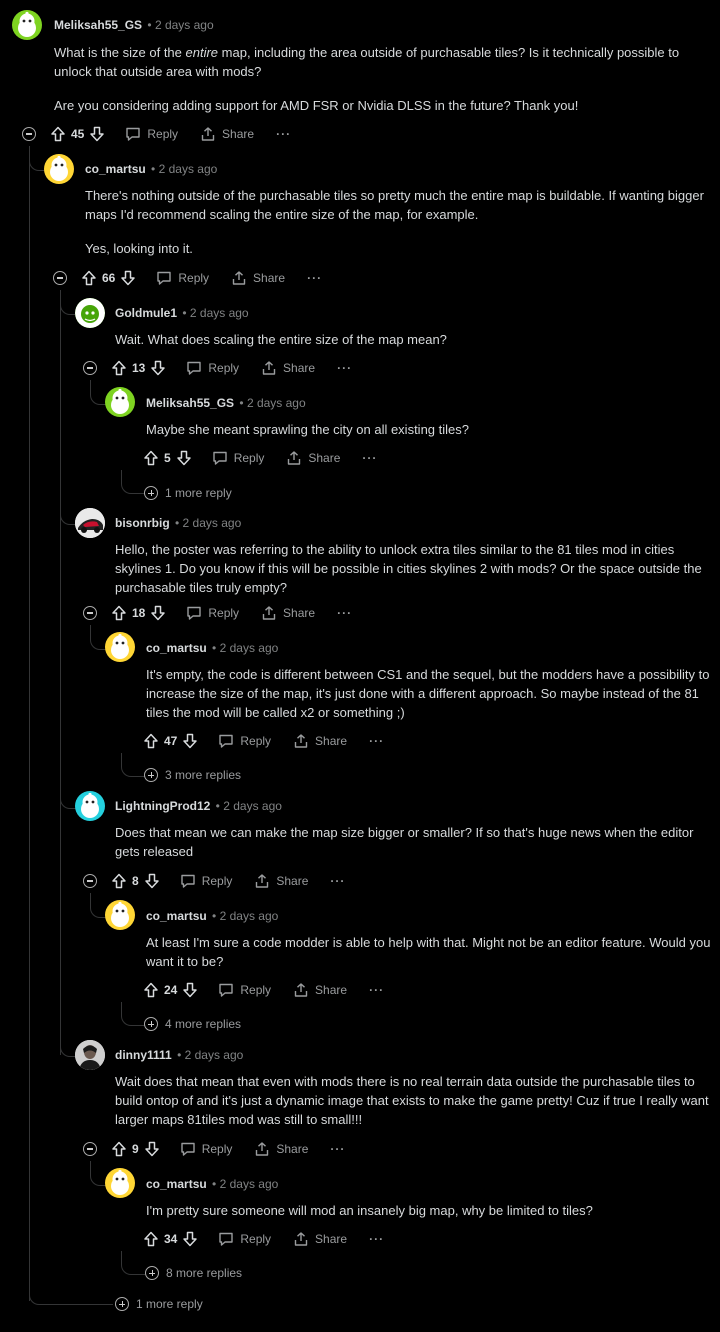 The image size is (720, 1332). What do you see at coordinates (193, 1273) in the screenshot?
I see `more-replies-link: 8 more replies` at bounding box center [193, 1273].